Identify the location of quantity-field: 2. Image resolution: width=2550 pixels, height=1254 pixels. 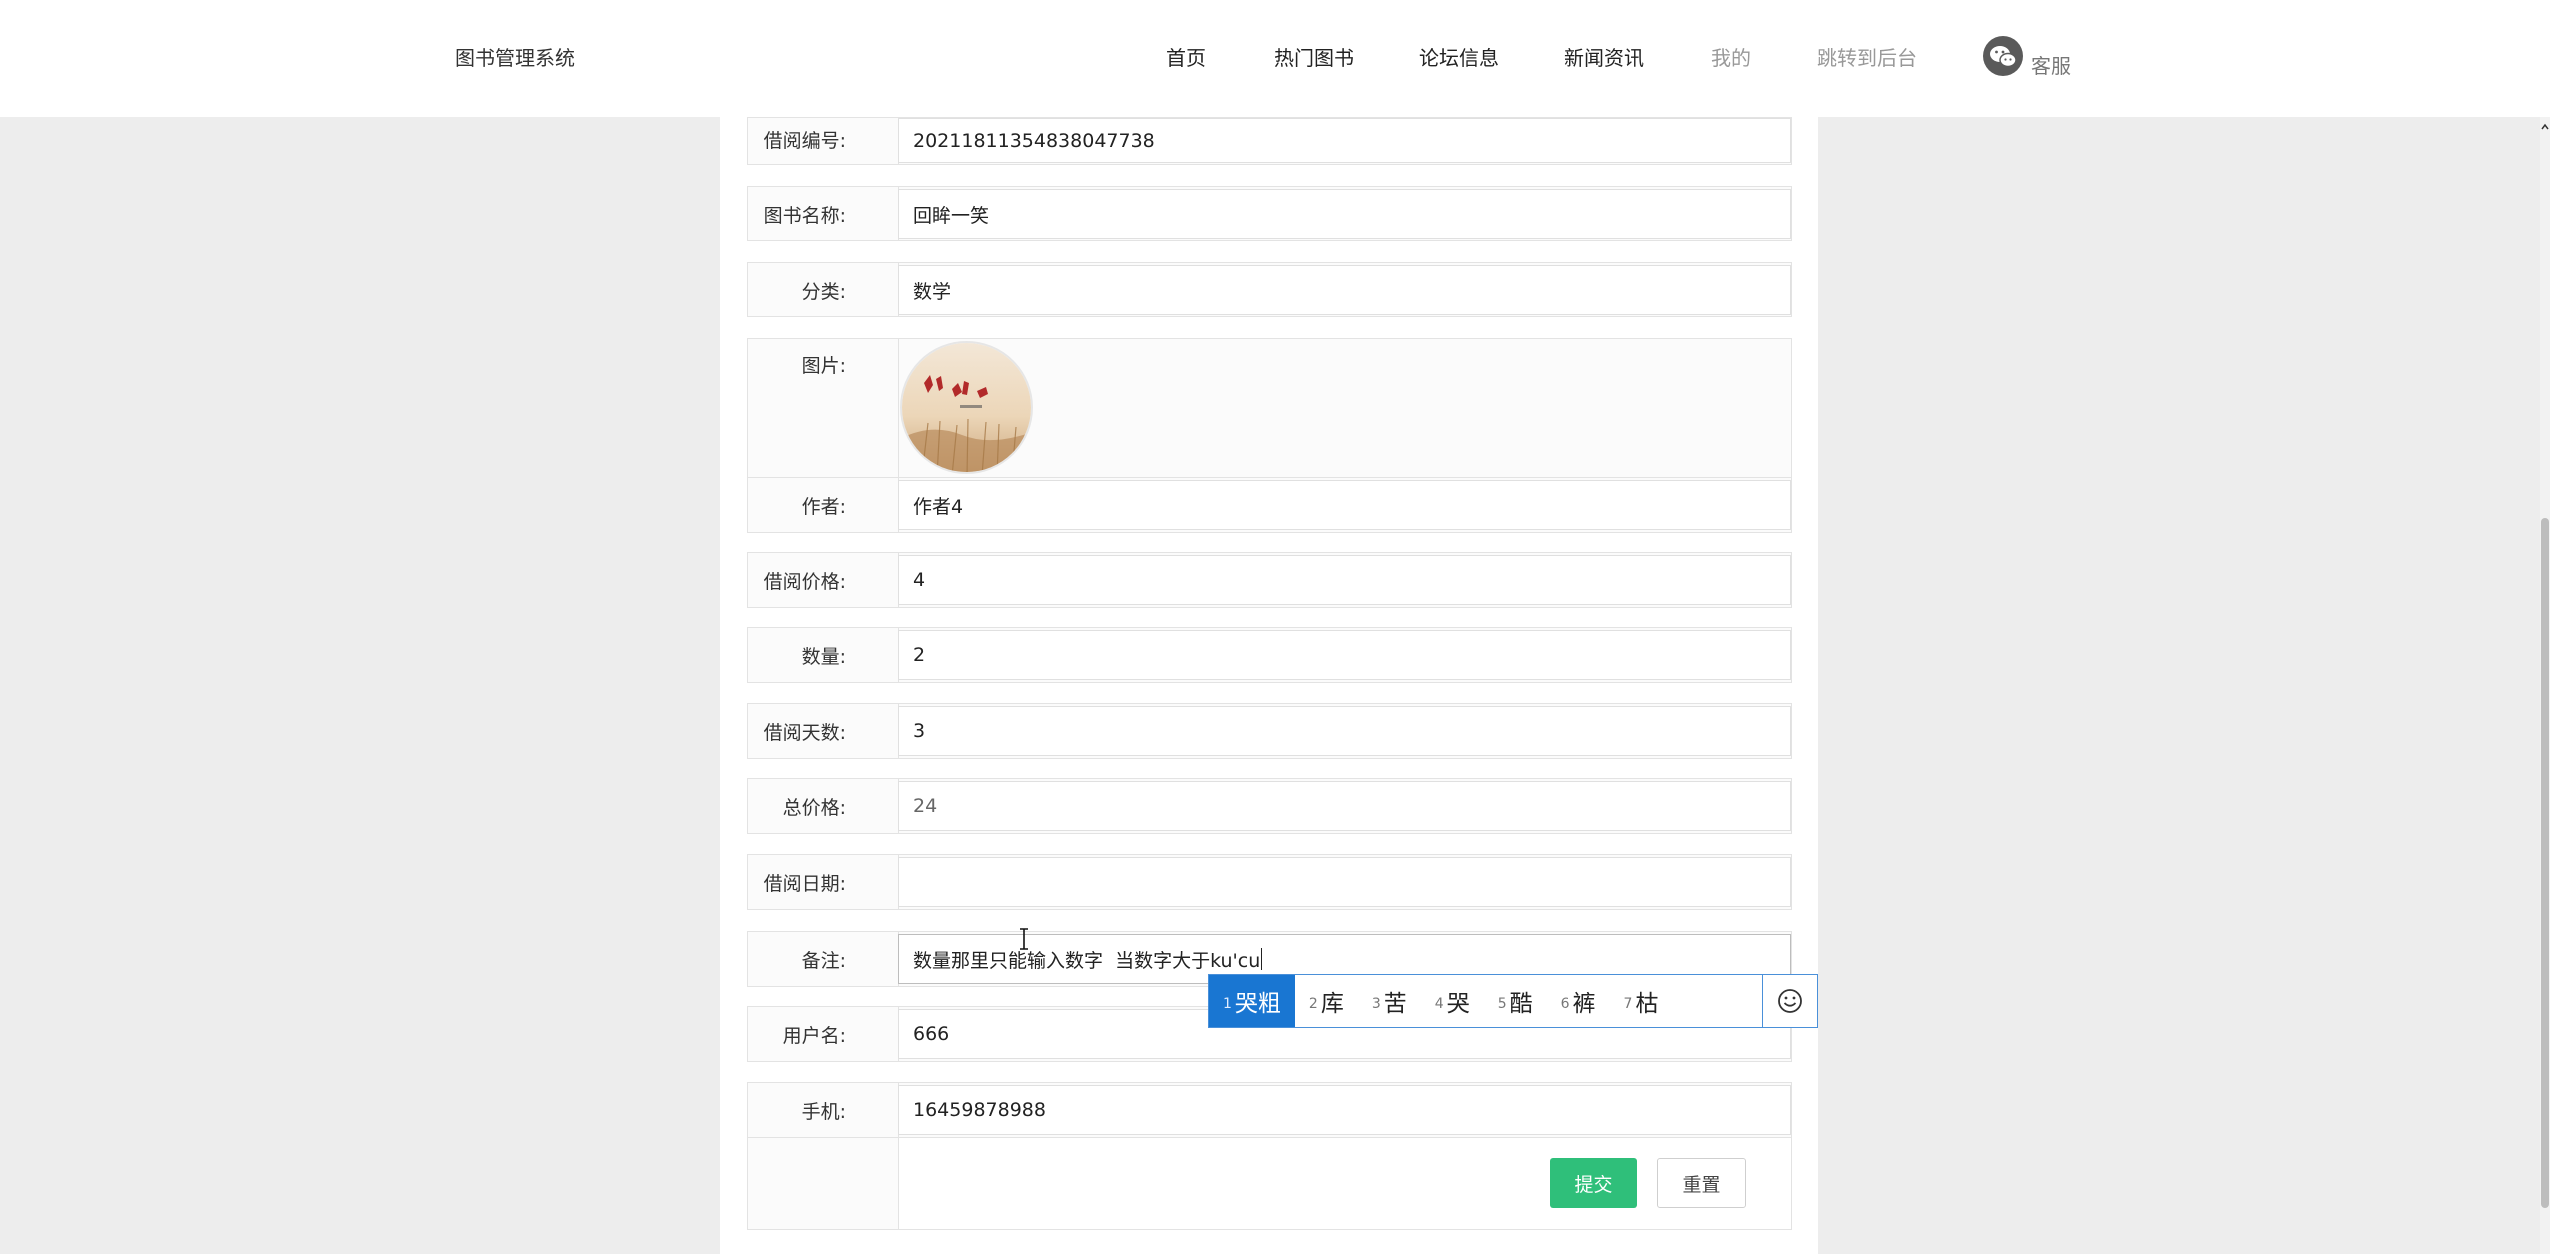
(1344, 655).